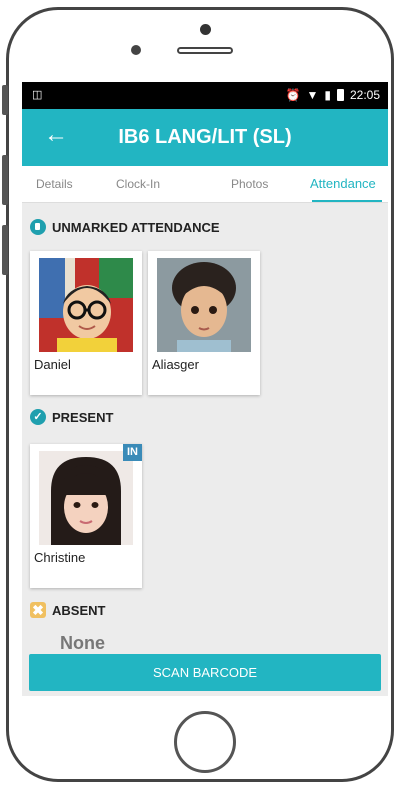 The height and width of the screenshot is (789, 400). What do you see at coordinates (38, 227) in the screenshot?
I see `unmarked-icon` at bounding box center [38, 227].